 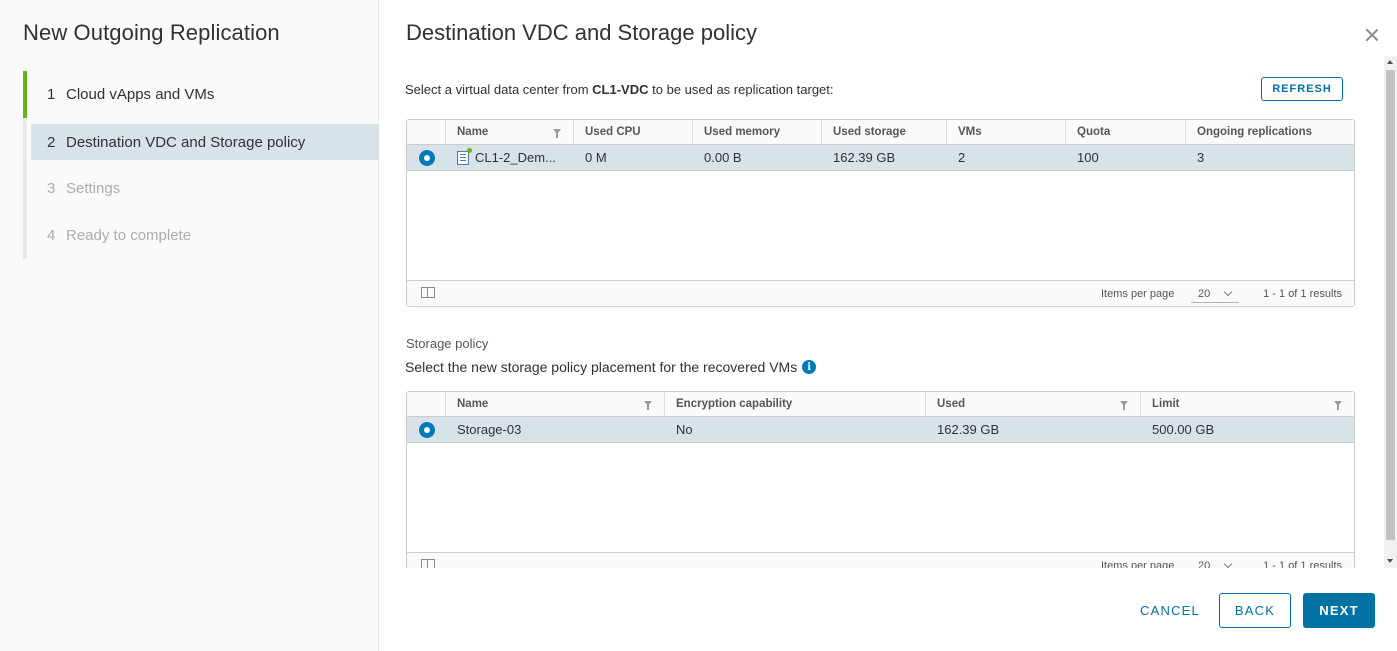 What do you see at coordinates (962, 157) in the screenshot?
I see `cell-vms: 2` at bounding box center [962, 157].